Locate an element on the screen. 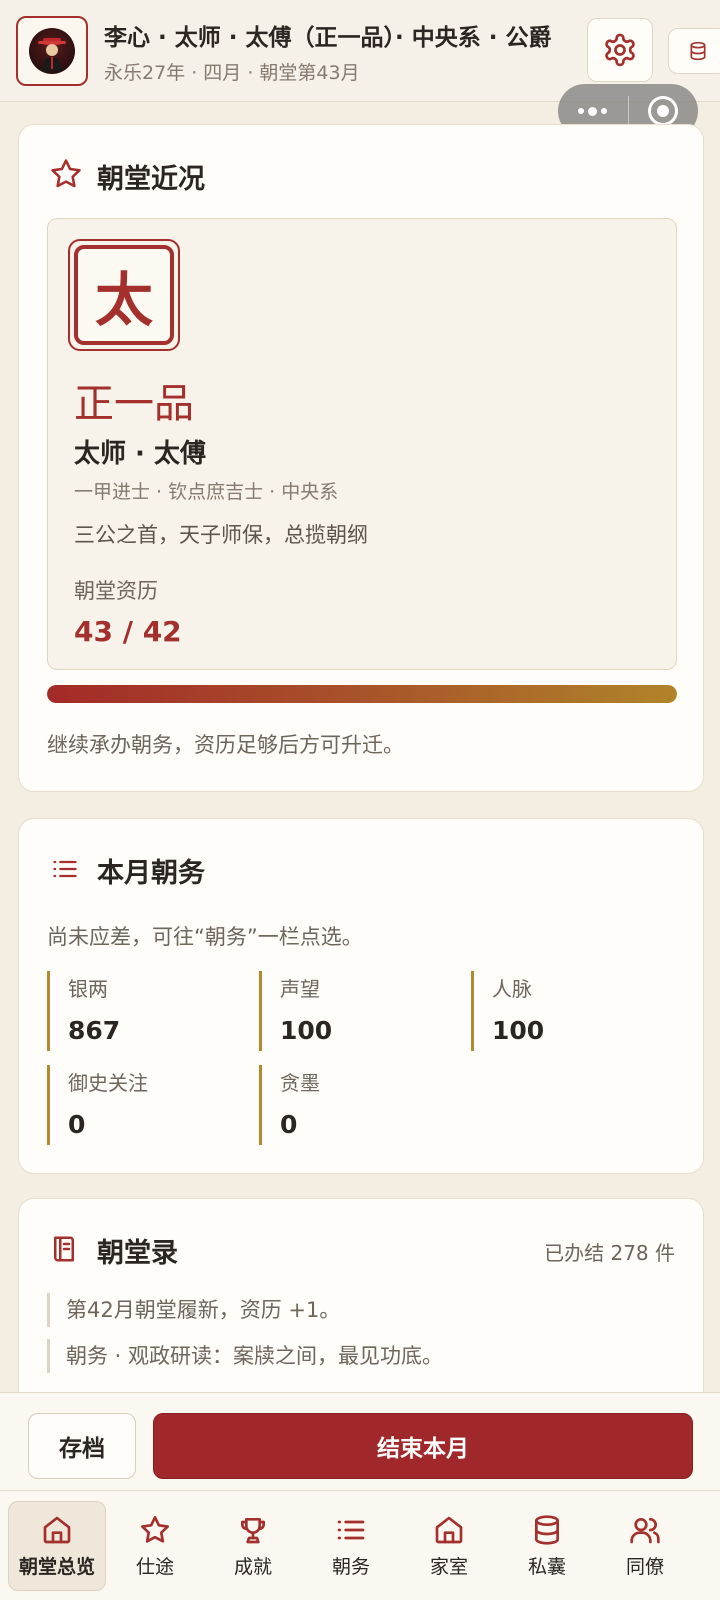  nav-colleagues: 同僚 is located at coordinates (645, 1546).